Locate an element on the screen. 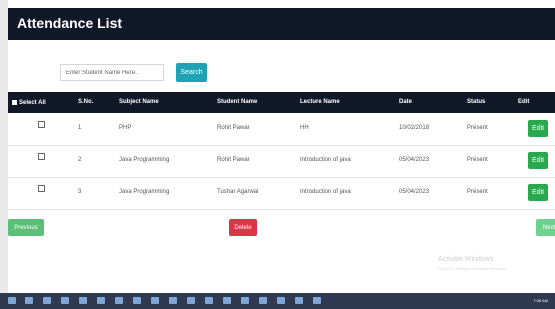 This screenshot has height=309, width=555. browser-icon is located at coordinates (29, 300).